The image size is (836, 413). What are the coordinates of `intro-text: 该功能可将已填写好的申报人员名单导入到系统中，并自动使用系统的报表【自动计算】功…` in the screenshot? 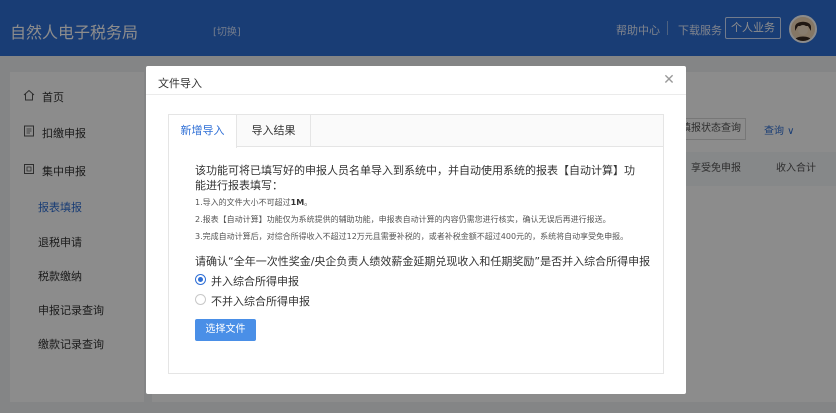 It's located at (415, 178).